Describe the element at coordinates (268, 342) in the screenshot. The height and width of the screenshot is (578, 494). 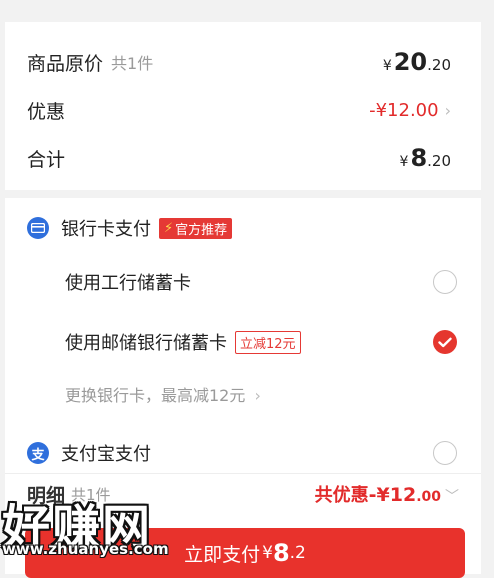
I see `promo-tag: 立减12元` at that location.